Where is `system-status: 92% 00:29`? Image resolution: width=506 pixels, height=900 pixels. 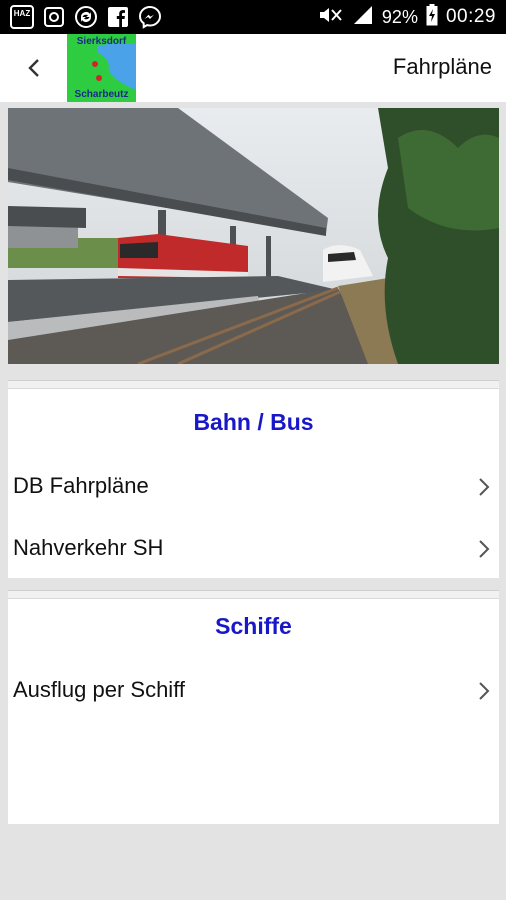 system-status: 92% 00:29 is located at coordinates (407, 17).